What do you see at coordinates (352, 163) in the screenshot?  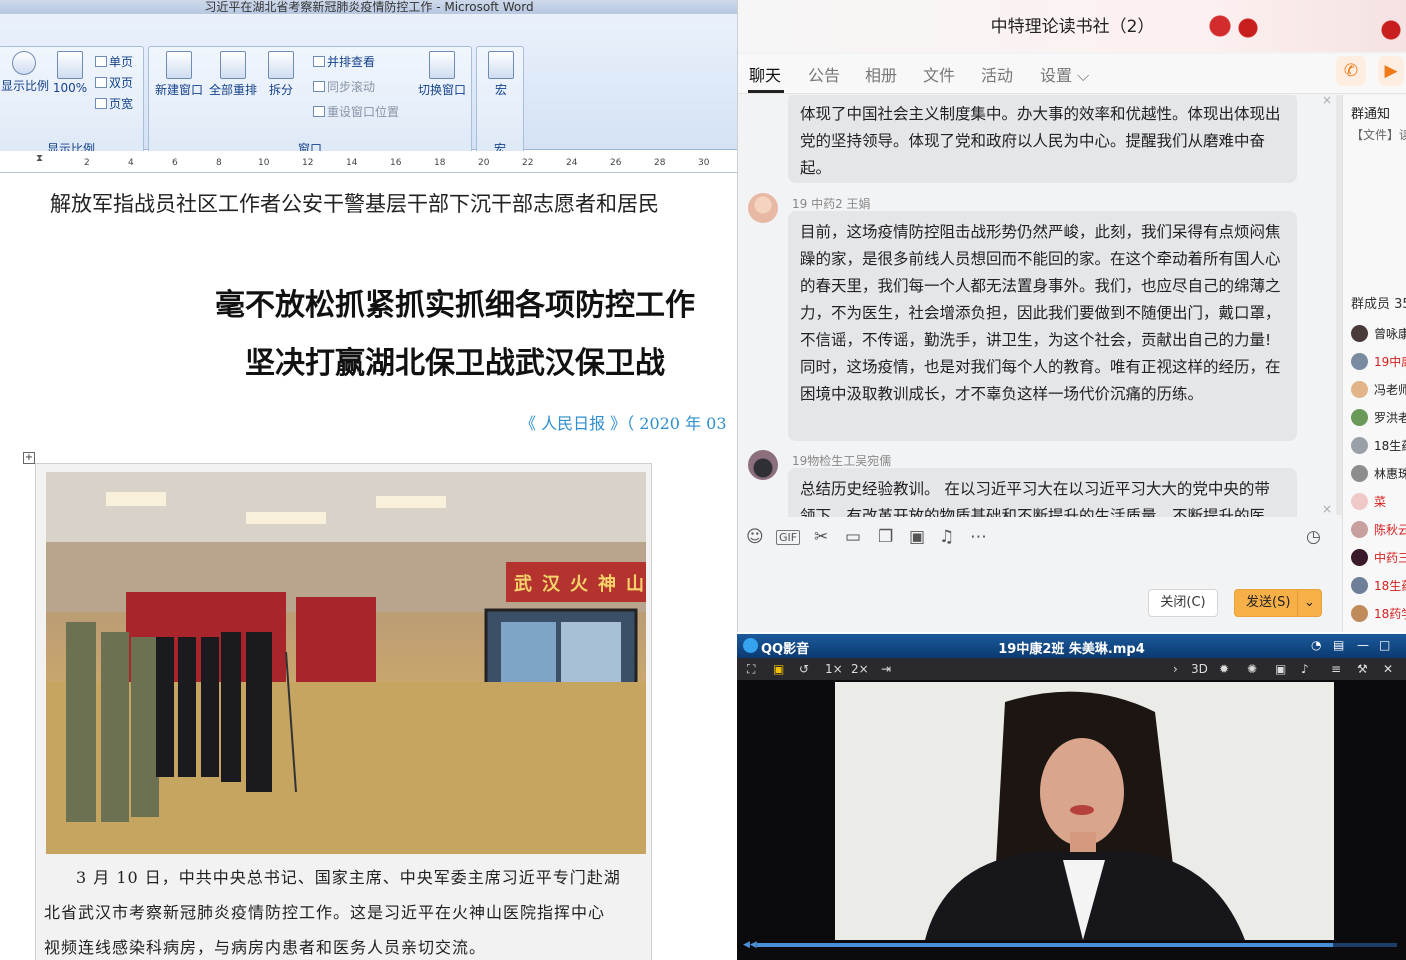 I see `ruler-tick: 14` at bounding box center [352, 163].